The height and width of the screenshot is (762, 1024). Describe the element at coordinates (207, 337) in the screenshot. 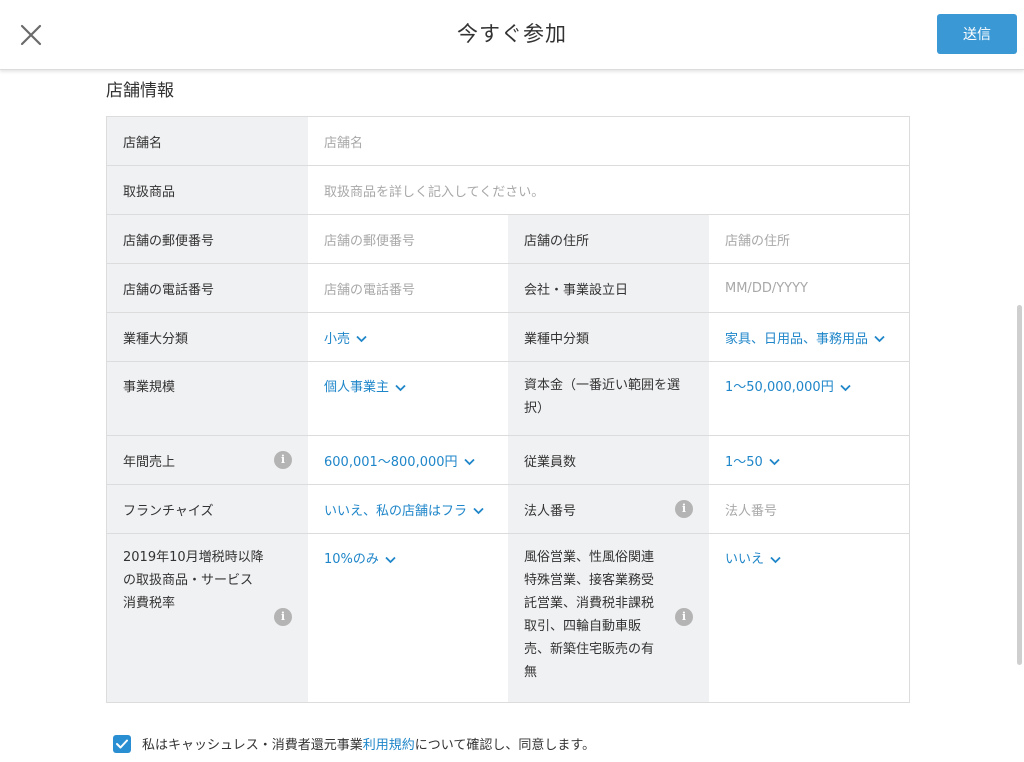

I see `industry-major-label: 業種大分類` at that location.